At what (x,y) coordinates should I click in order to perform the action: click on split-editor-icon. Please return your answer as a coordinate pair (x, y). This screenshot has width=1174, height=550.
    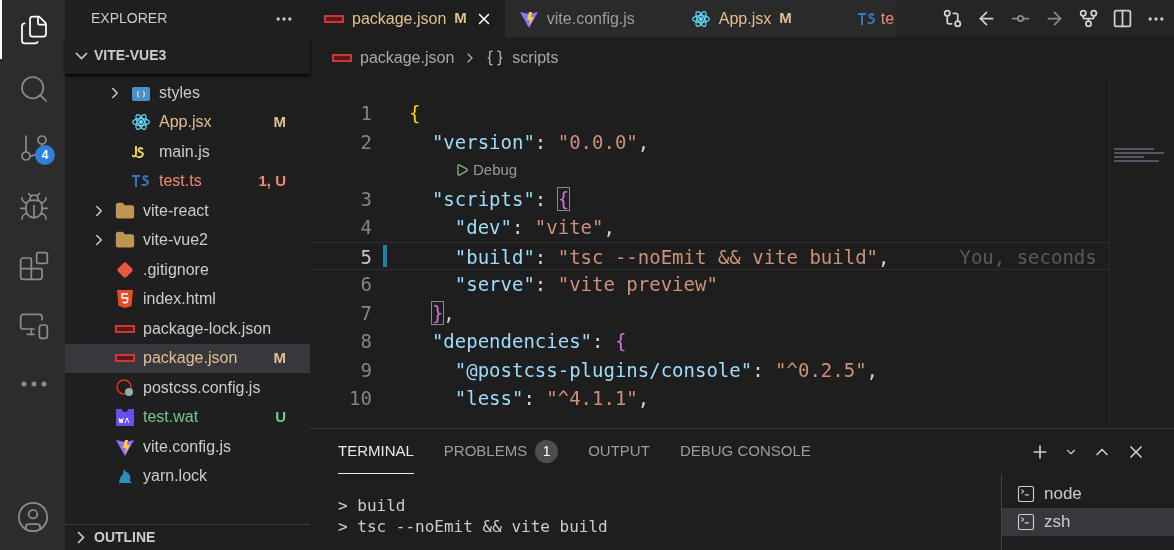
    Looking at the image, I should click on (1122, 18).